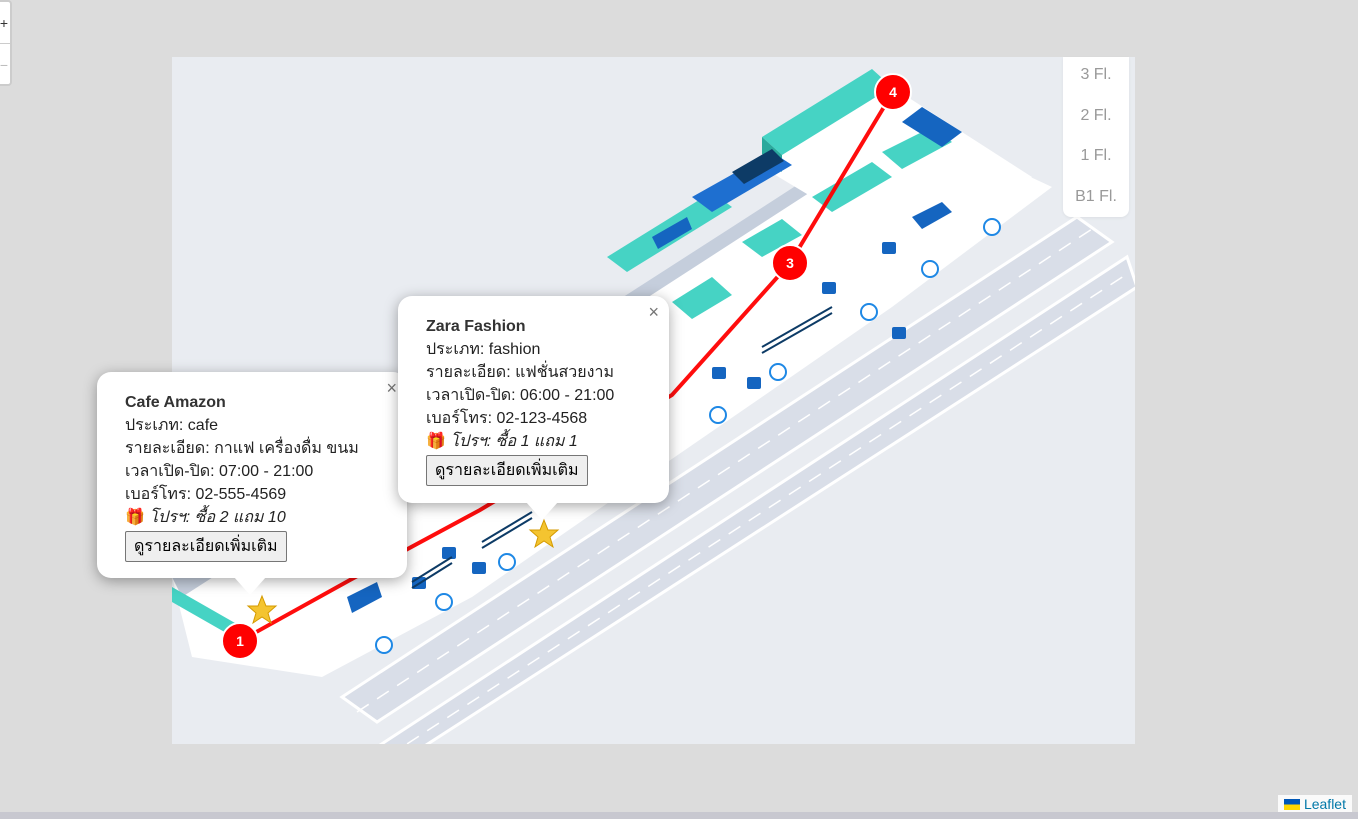  Describe the element at coordinates (172, 425) in the screenshot. I see `popup-type: ประเภท: cafe` at that location.